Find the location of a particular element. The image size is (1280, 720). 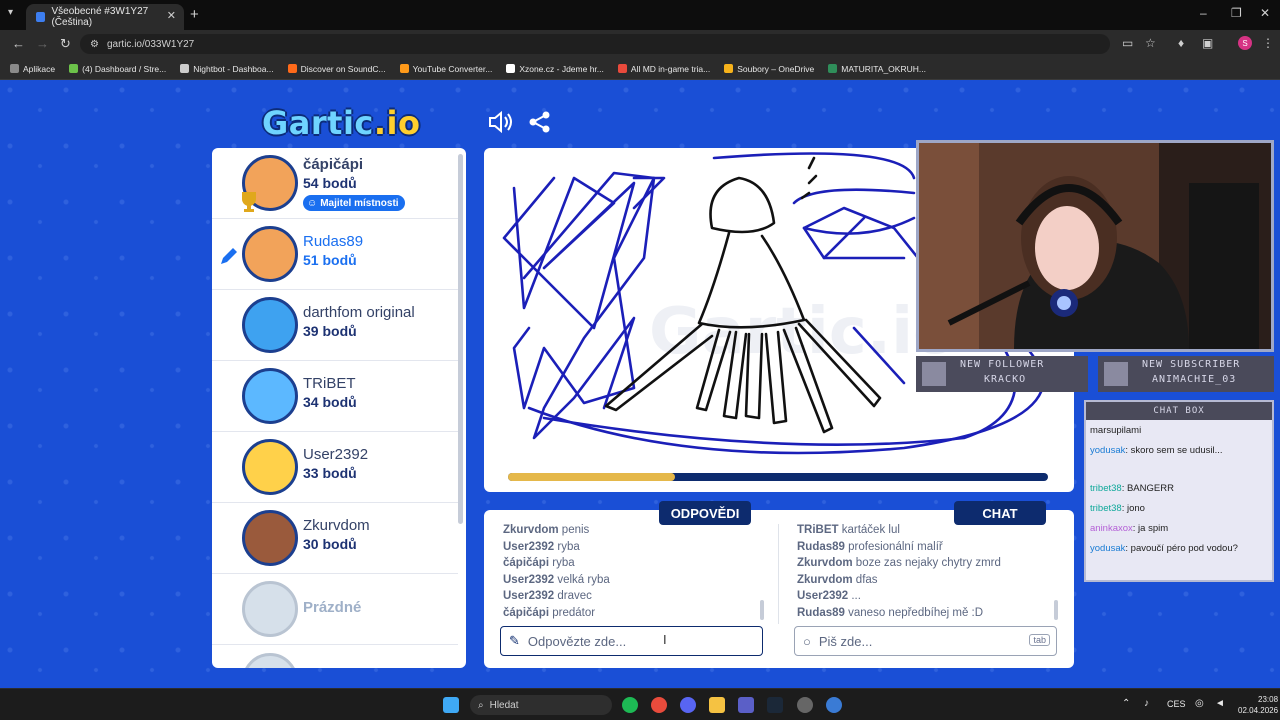

room-owner-badge: ☺ Majitel místnosti is located at coordinates (354, 203).